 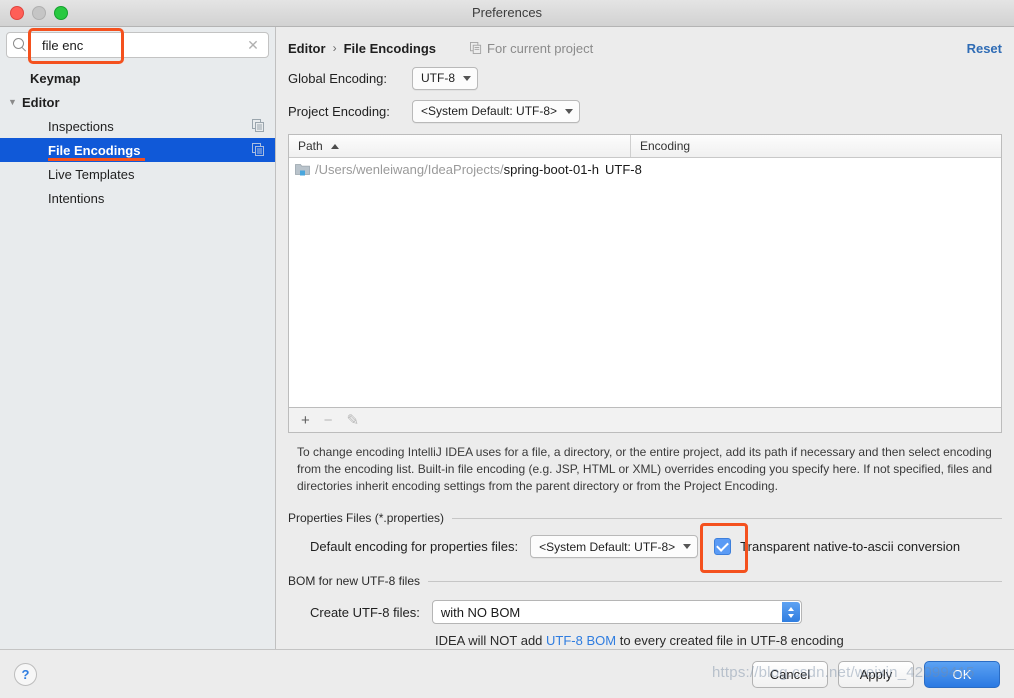 I want to click on column-header-path: Path, so click(x=460, y=146).